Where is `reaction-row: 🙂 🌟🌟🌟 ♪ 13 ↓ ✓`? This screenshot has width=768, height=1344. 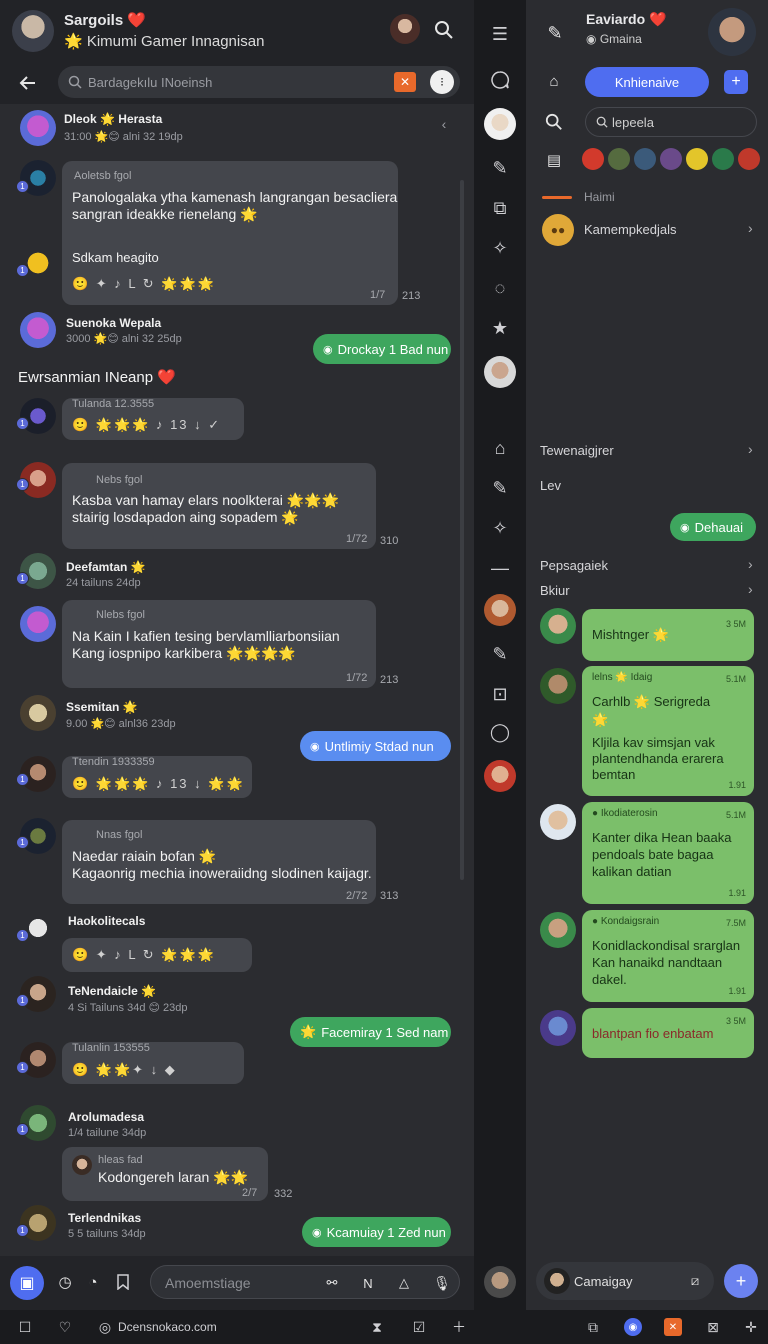 reaction-row: 🙂 🌟🌟🌟 ♪ 13 ↓ ✓ is located at coordinates (146, 425).